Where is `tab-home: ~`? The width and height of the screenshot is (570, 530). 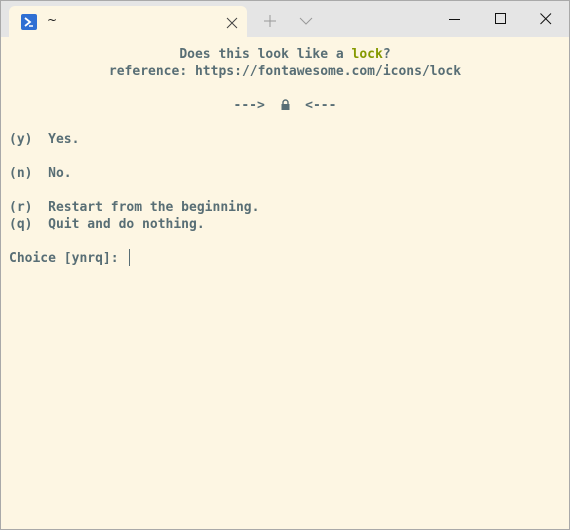 tab-home: ~ is located at coordinates (128, 21).